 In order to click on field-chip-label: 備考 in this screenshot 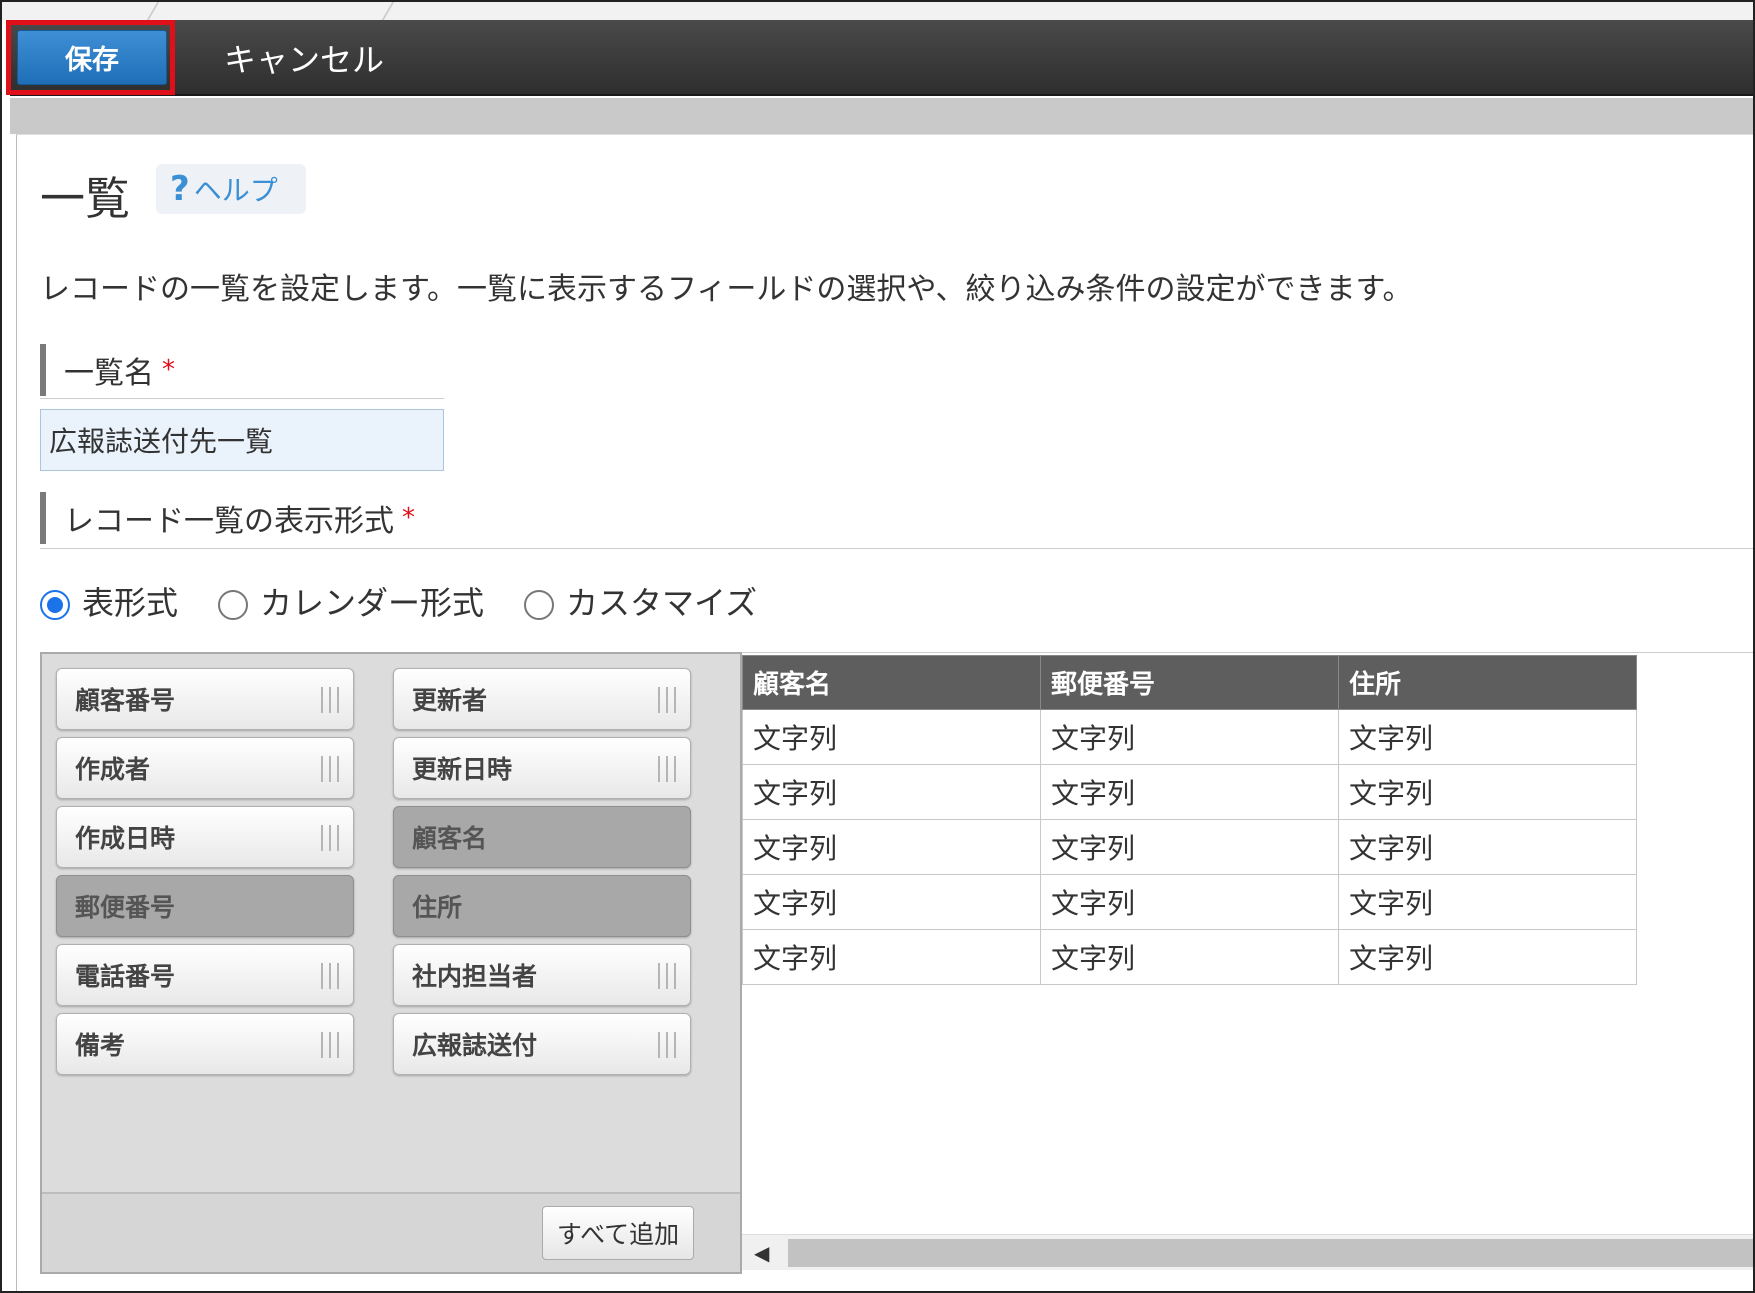, I will do `click(100, 1045)`.